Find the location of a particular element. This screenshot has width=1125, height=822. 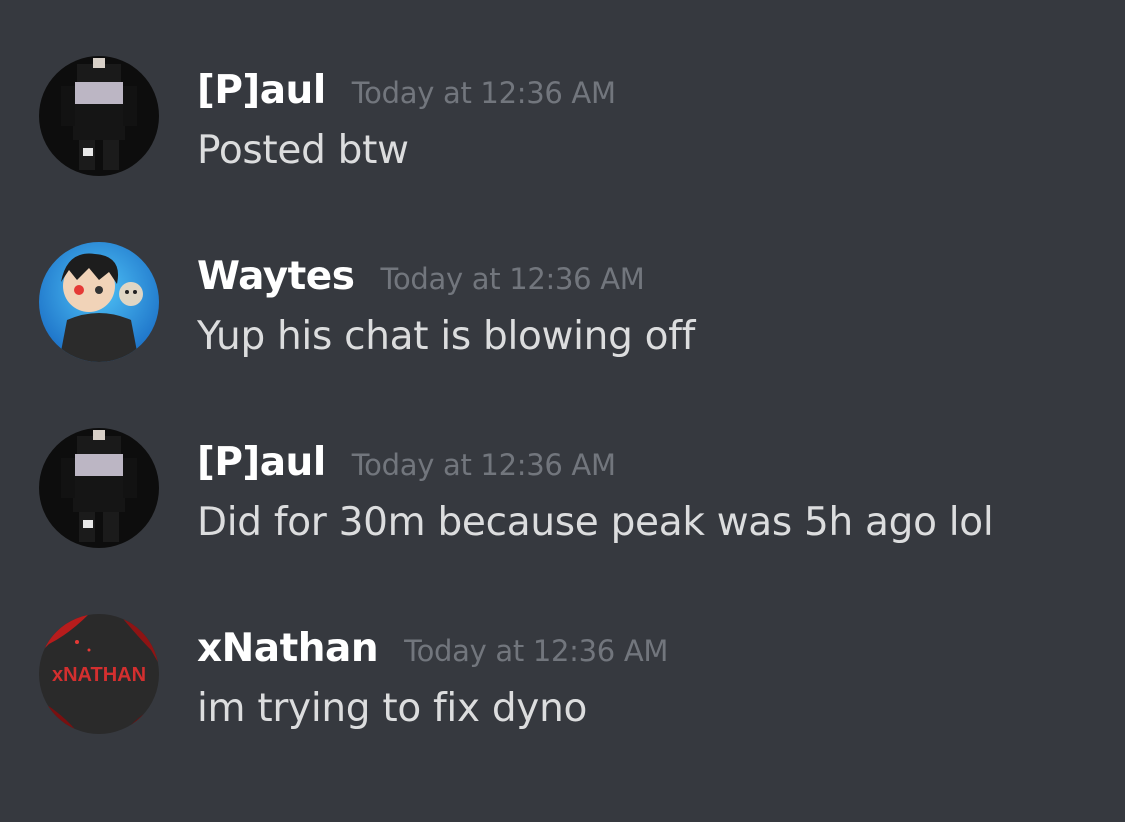

avatar-logo-text: xNATHAN is located at coordinates (99, 675).